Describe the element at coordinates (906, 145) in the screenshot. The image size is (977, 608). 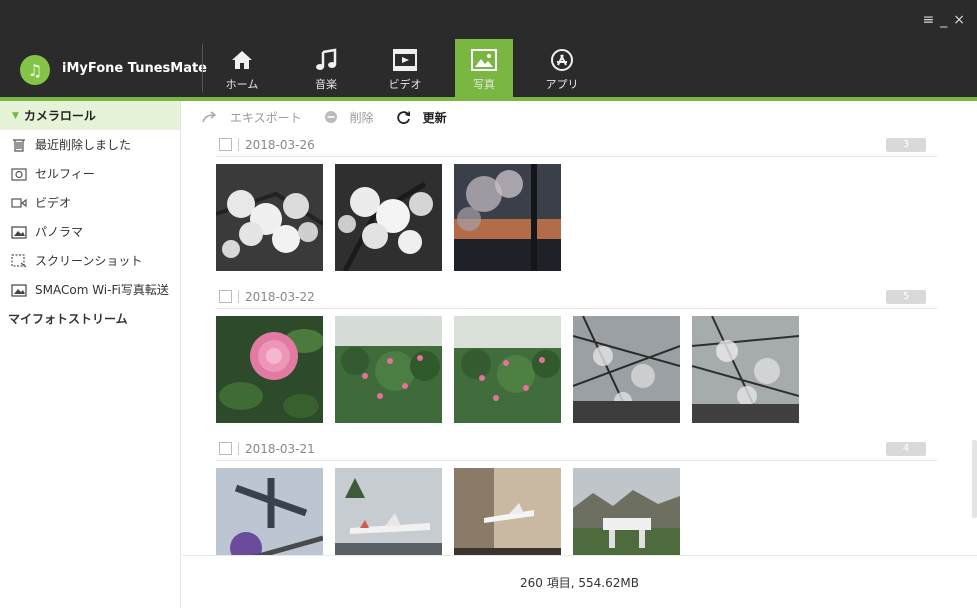
I see `group-count-badge: 3` at that location.